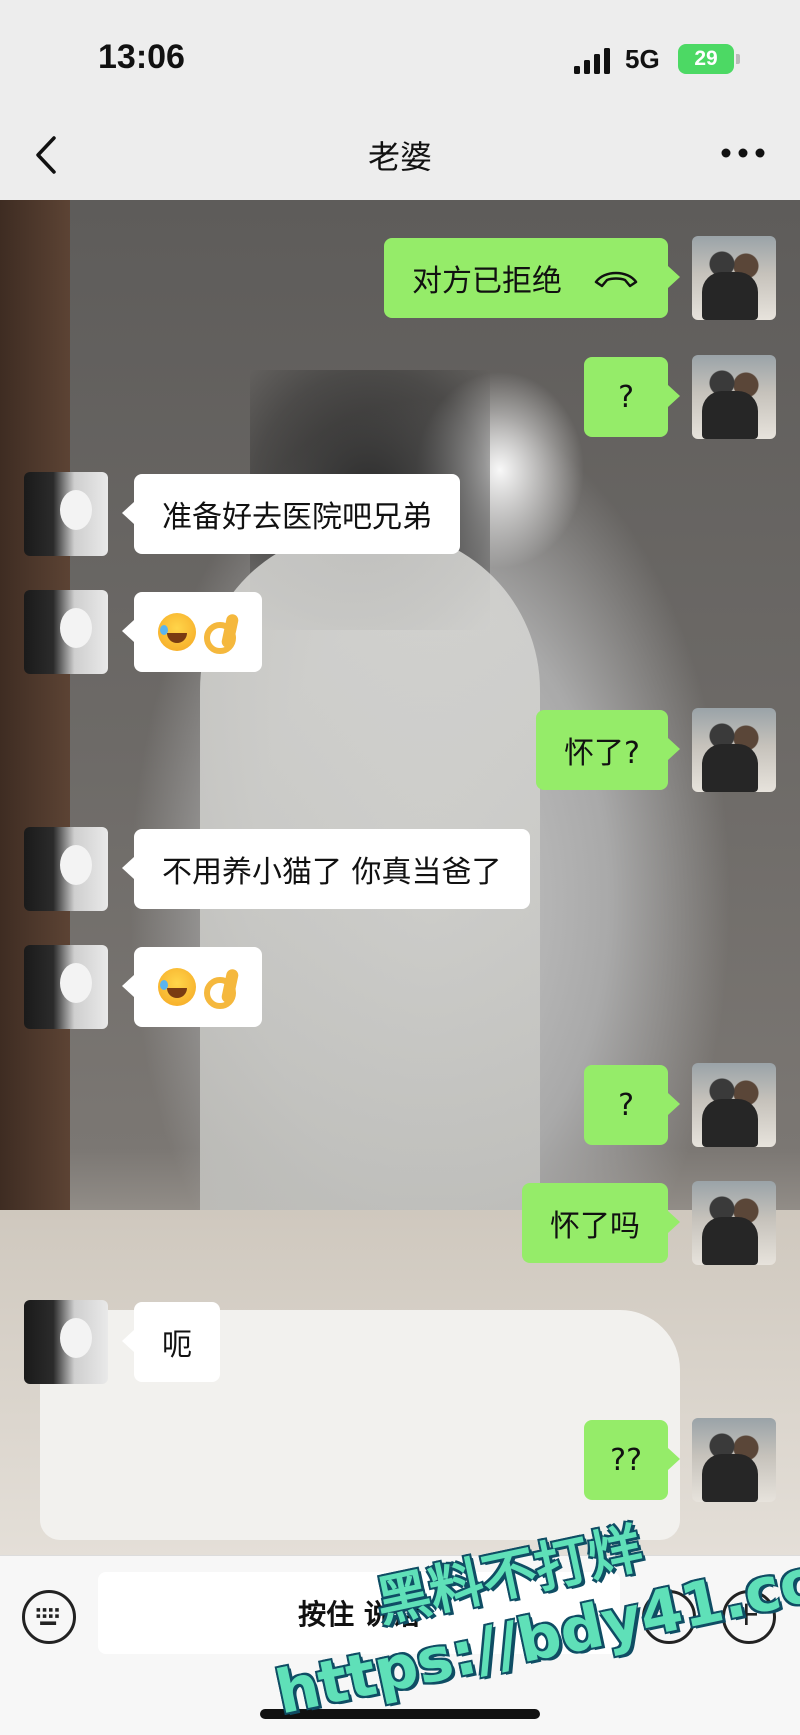 Image resolution: width=800 pixels, height=1735 pixels. I want to click on battery-icon: 29, so click(709, 59).